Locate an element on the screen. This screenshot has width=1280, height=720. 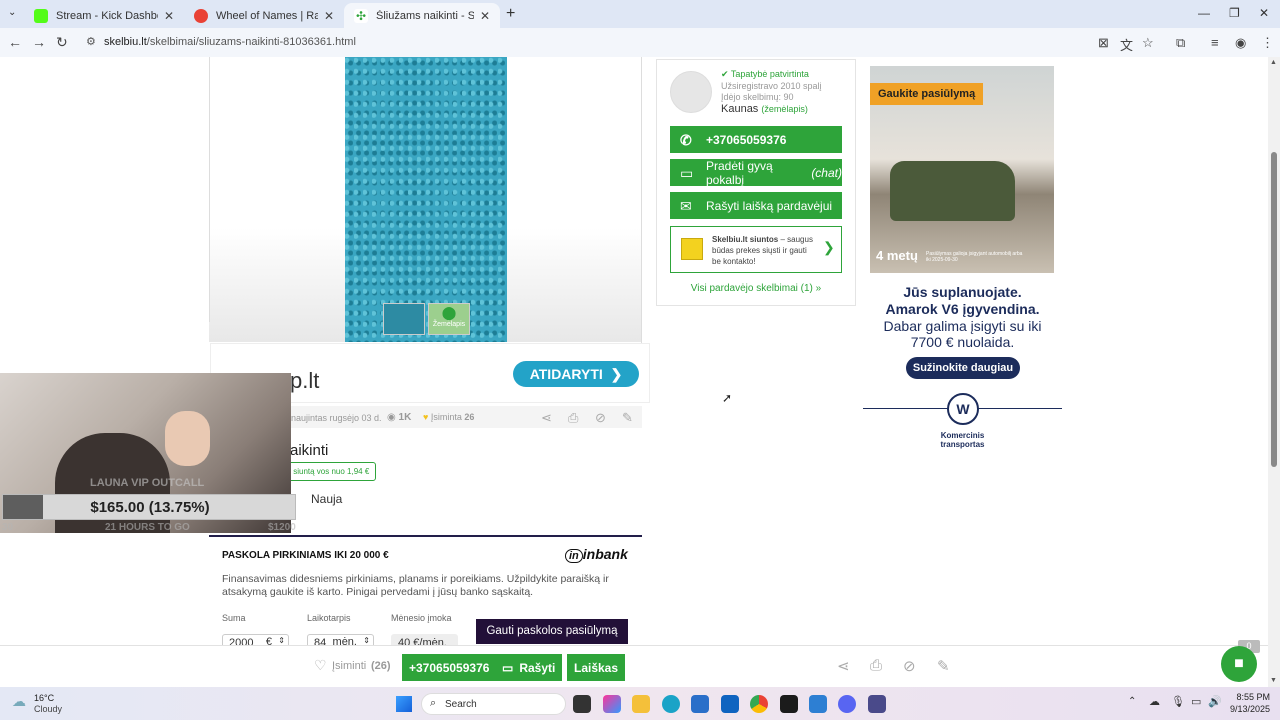
weather-label: Cloudy is located at coordinates (48, 709).